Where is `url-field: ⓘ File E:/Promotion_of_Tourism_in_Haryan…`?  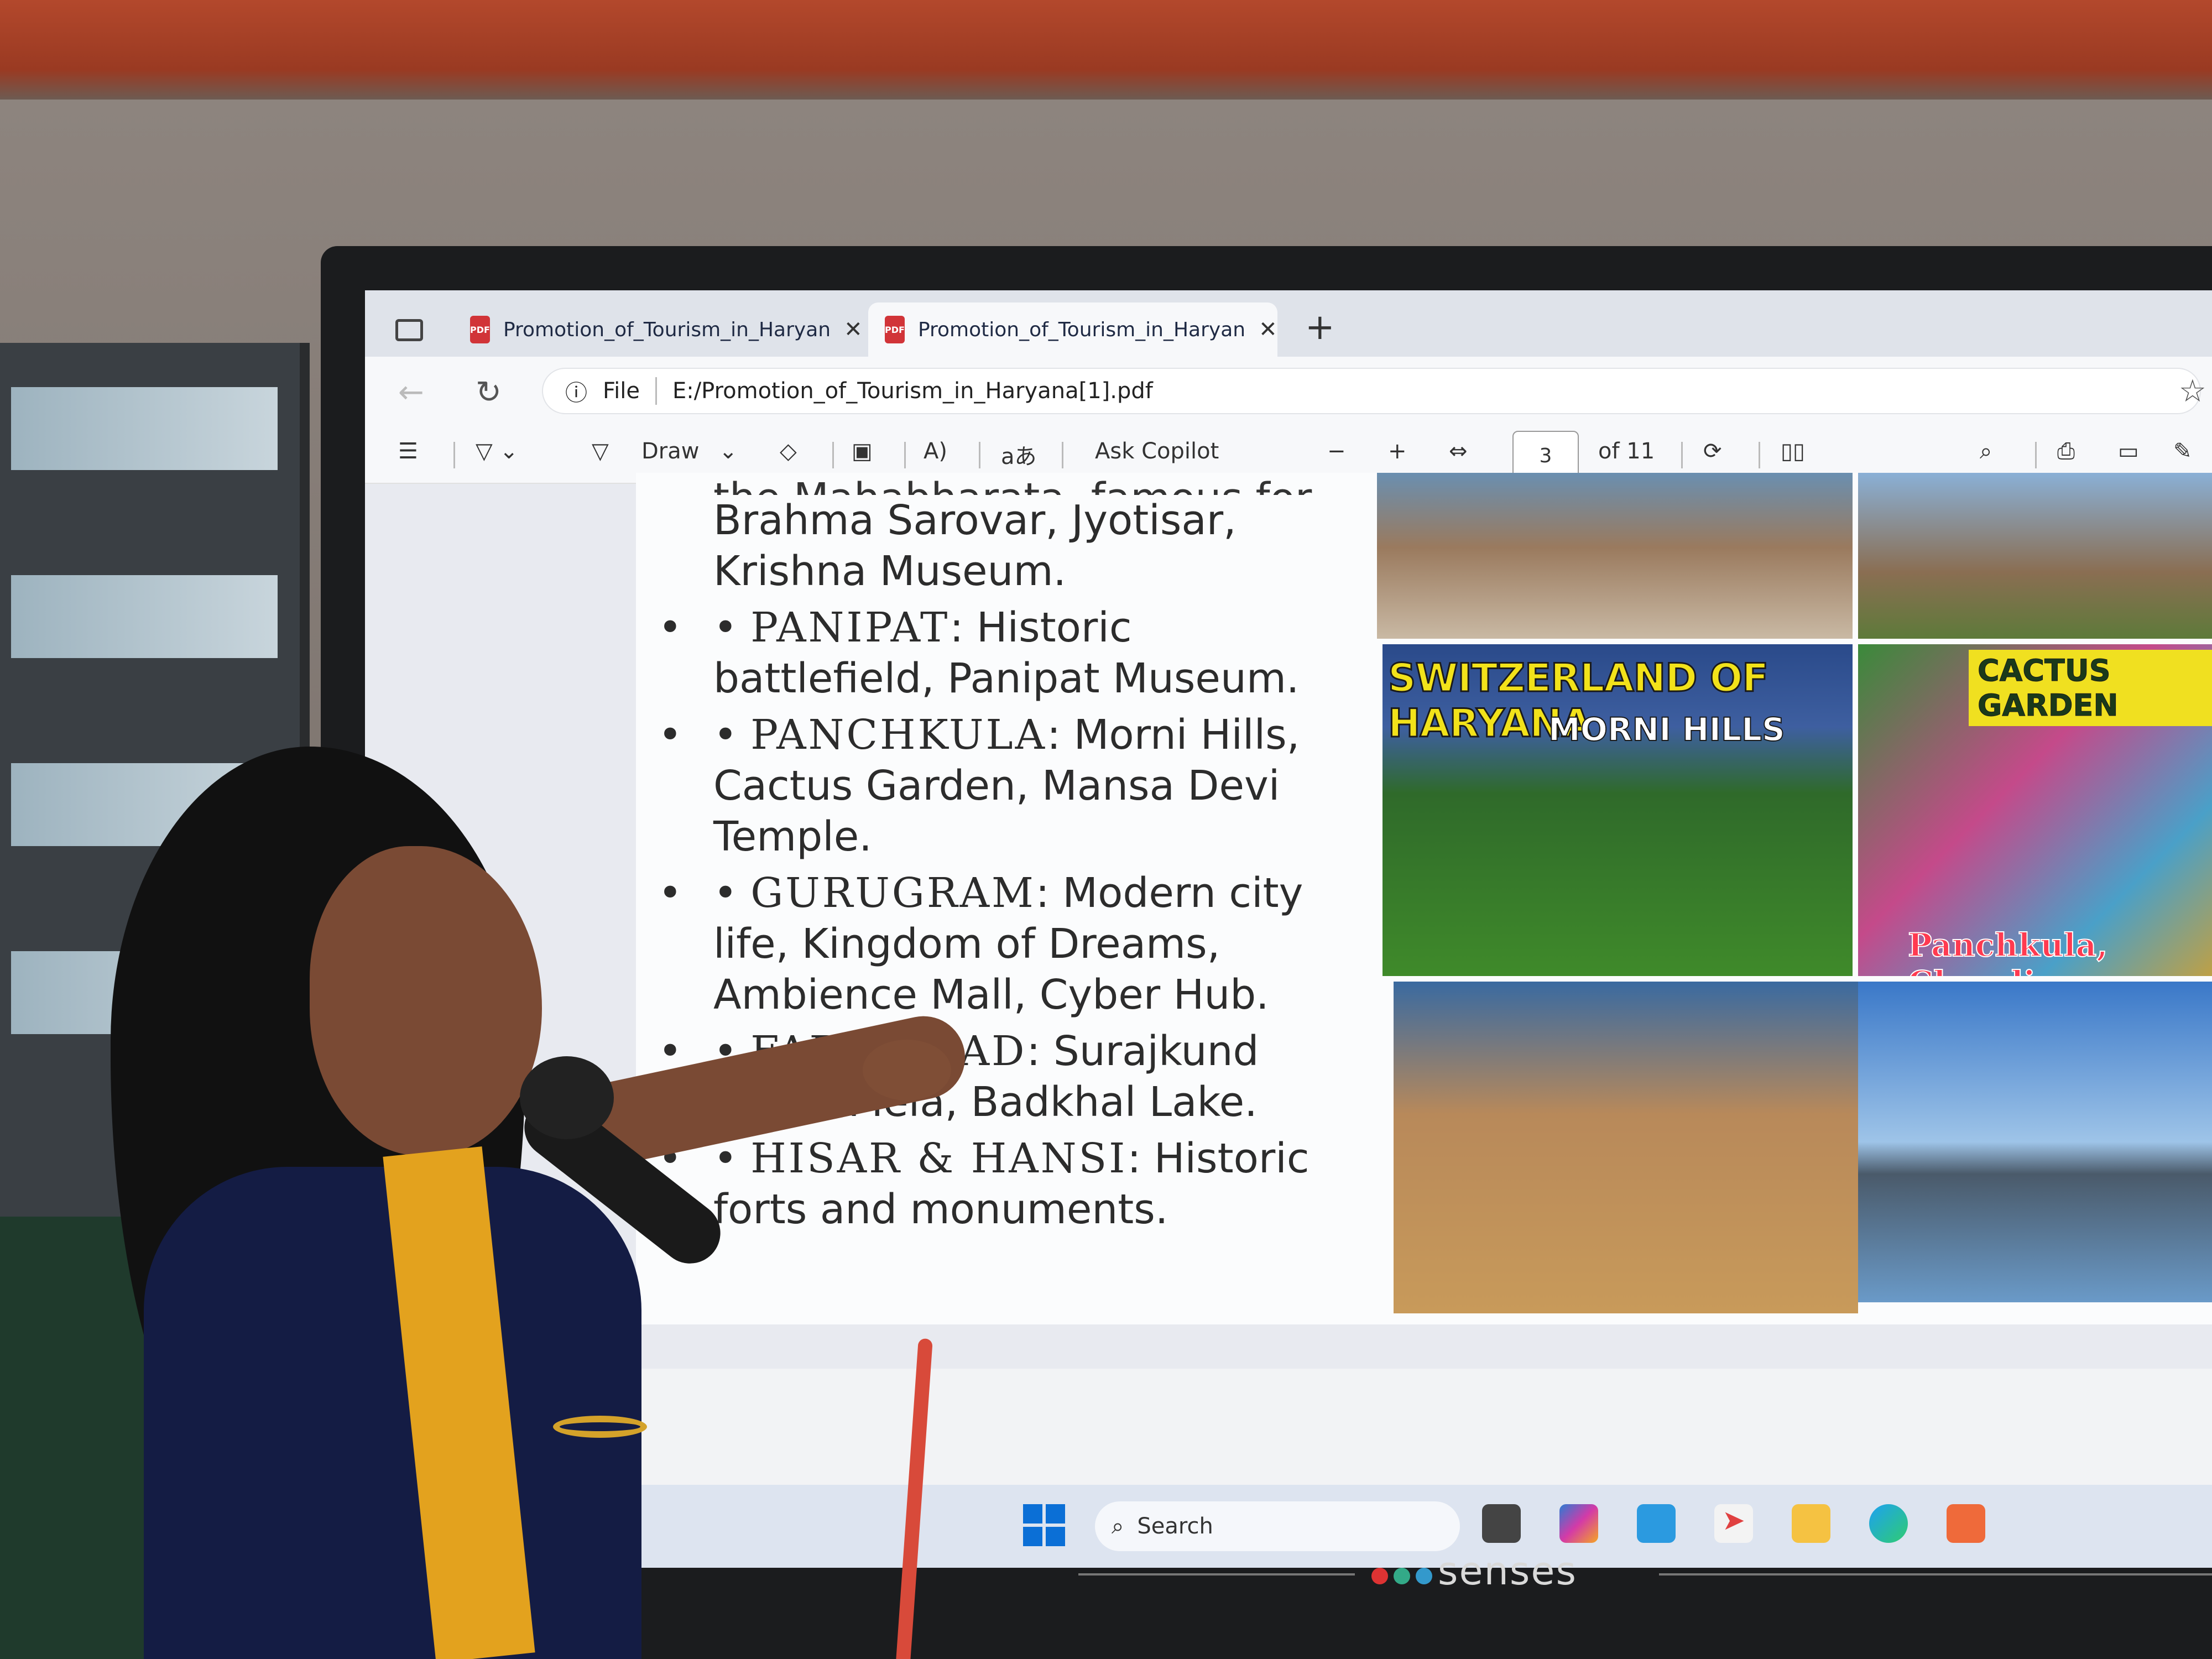
url-field: ⓘ File E:/Promotion_of_Tourism_in_Haryan… is located at coordinates (1372, 391).